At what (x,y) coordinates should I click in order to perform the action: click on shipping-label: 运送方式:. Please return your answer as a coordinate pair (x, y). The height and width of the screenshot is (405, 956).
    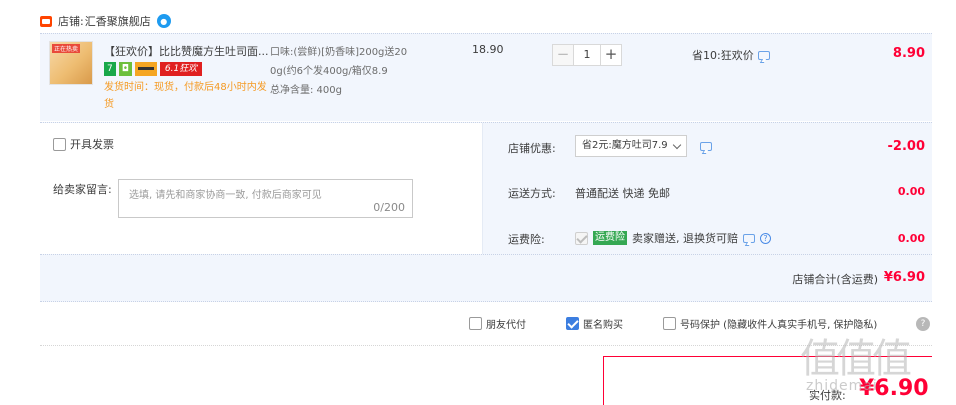
    Looking at the image, I should click on (532, 193).